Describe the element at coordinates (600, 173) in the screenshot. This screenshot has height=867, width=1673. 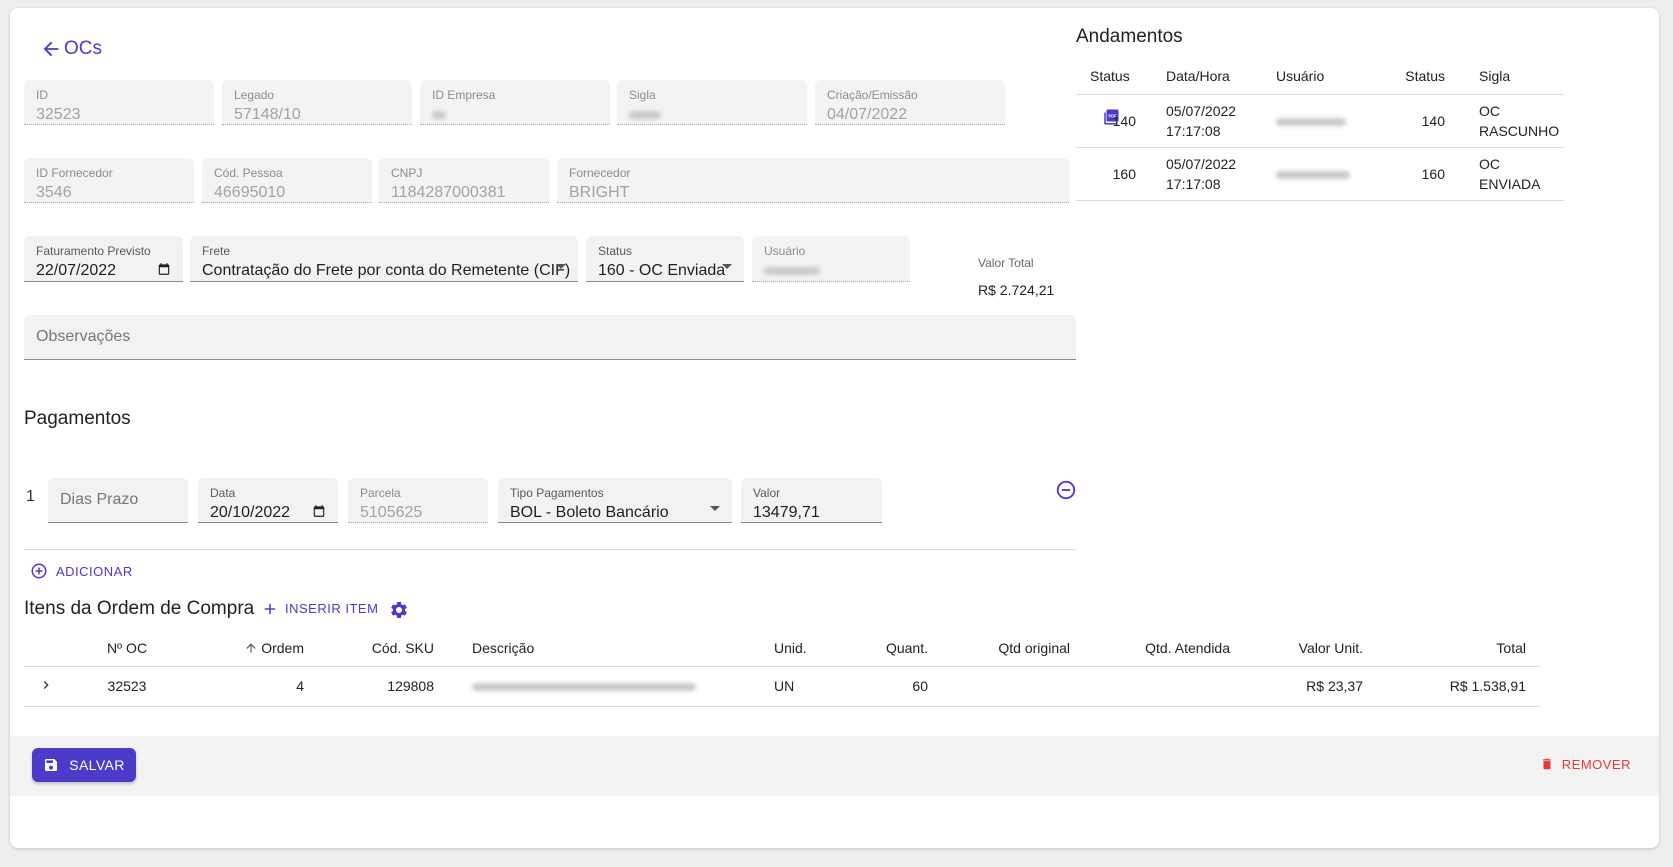
I see `fornecedor-label: Fornecedor` at that location.